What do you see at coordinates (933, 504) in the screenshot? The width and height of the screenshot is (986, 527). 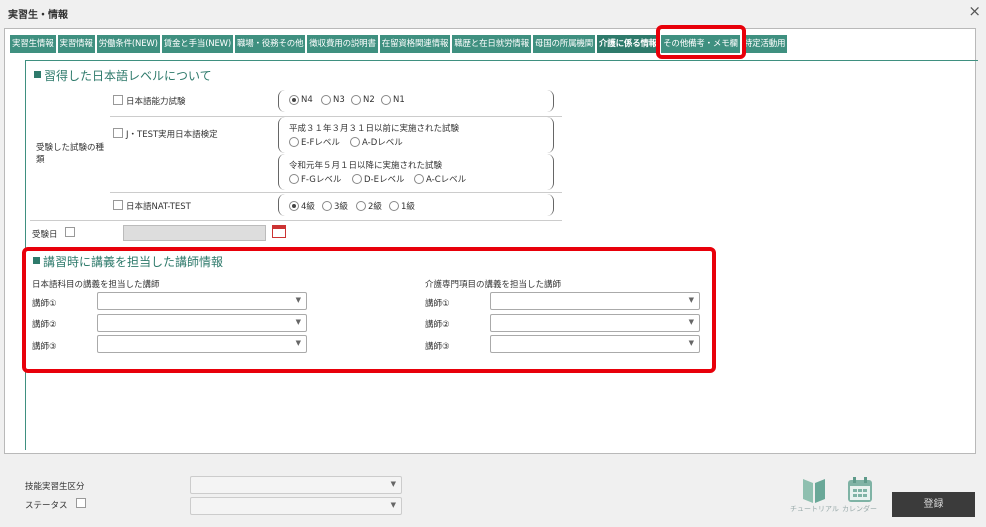 I see `register-button: 登録` at bounding box center [933, 504].